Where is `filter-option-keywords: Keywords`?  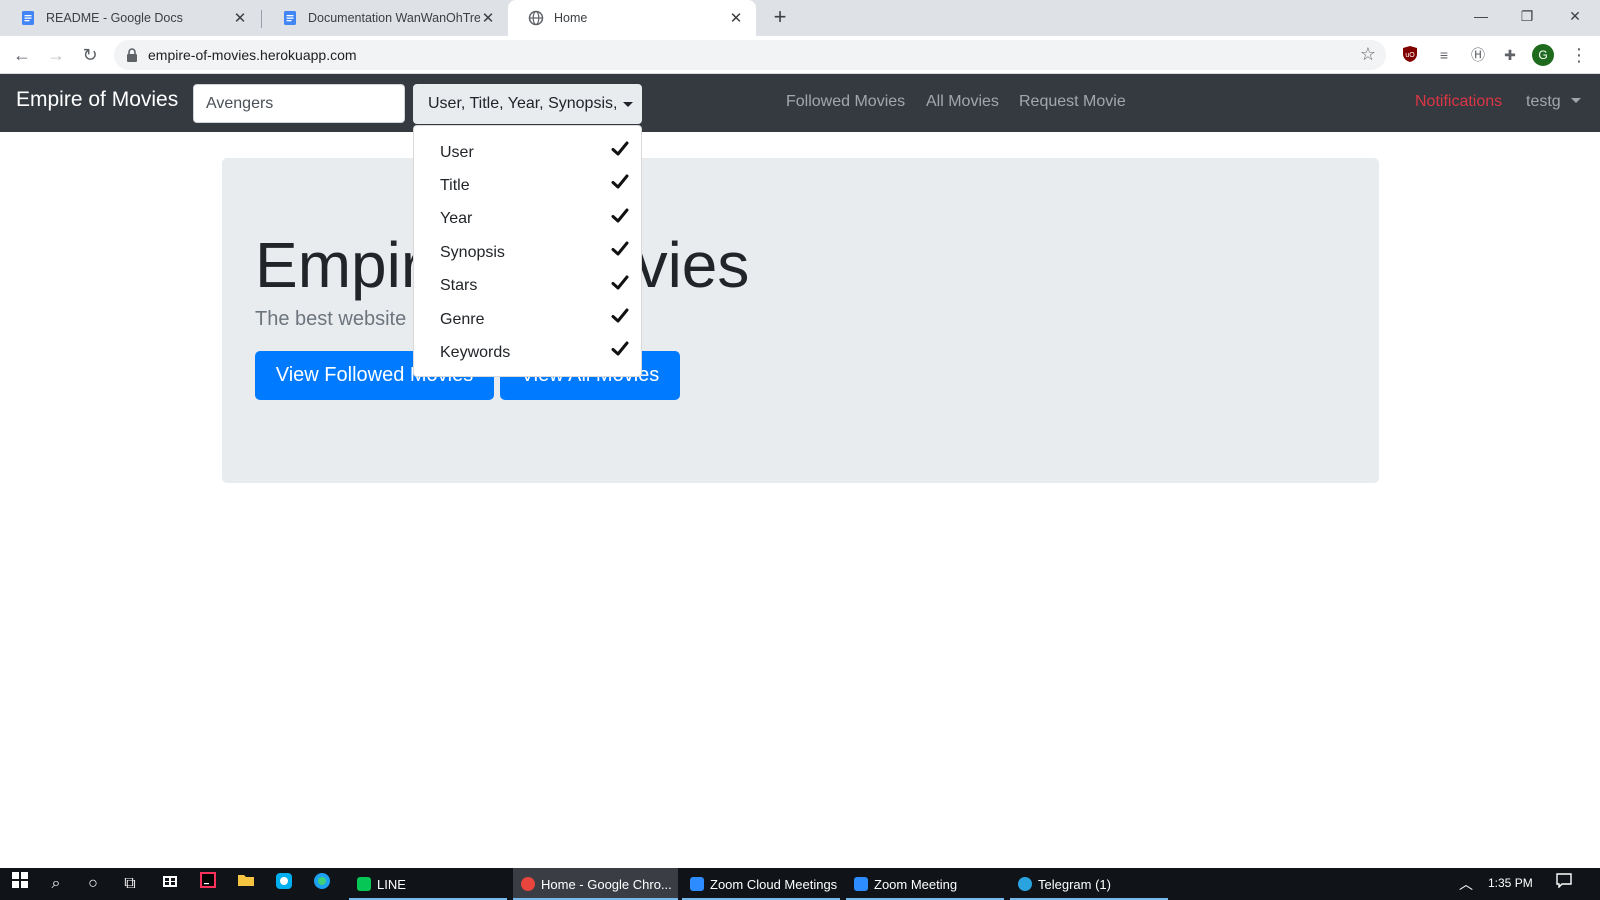 filter-option-keywords: Keywords is located at coordinates (527, 352).